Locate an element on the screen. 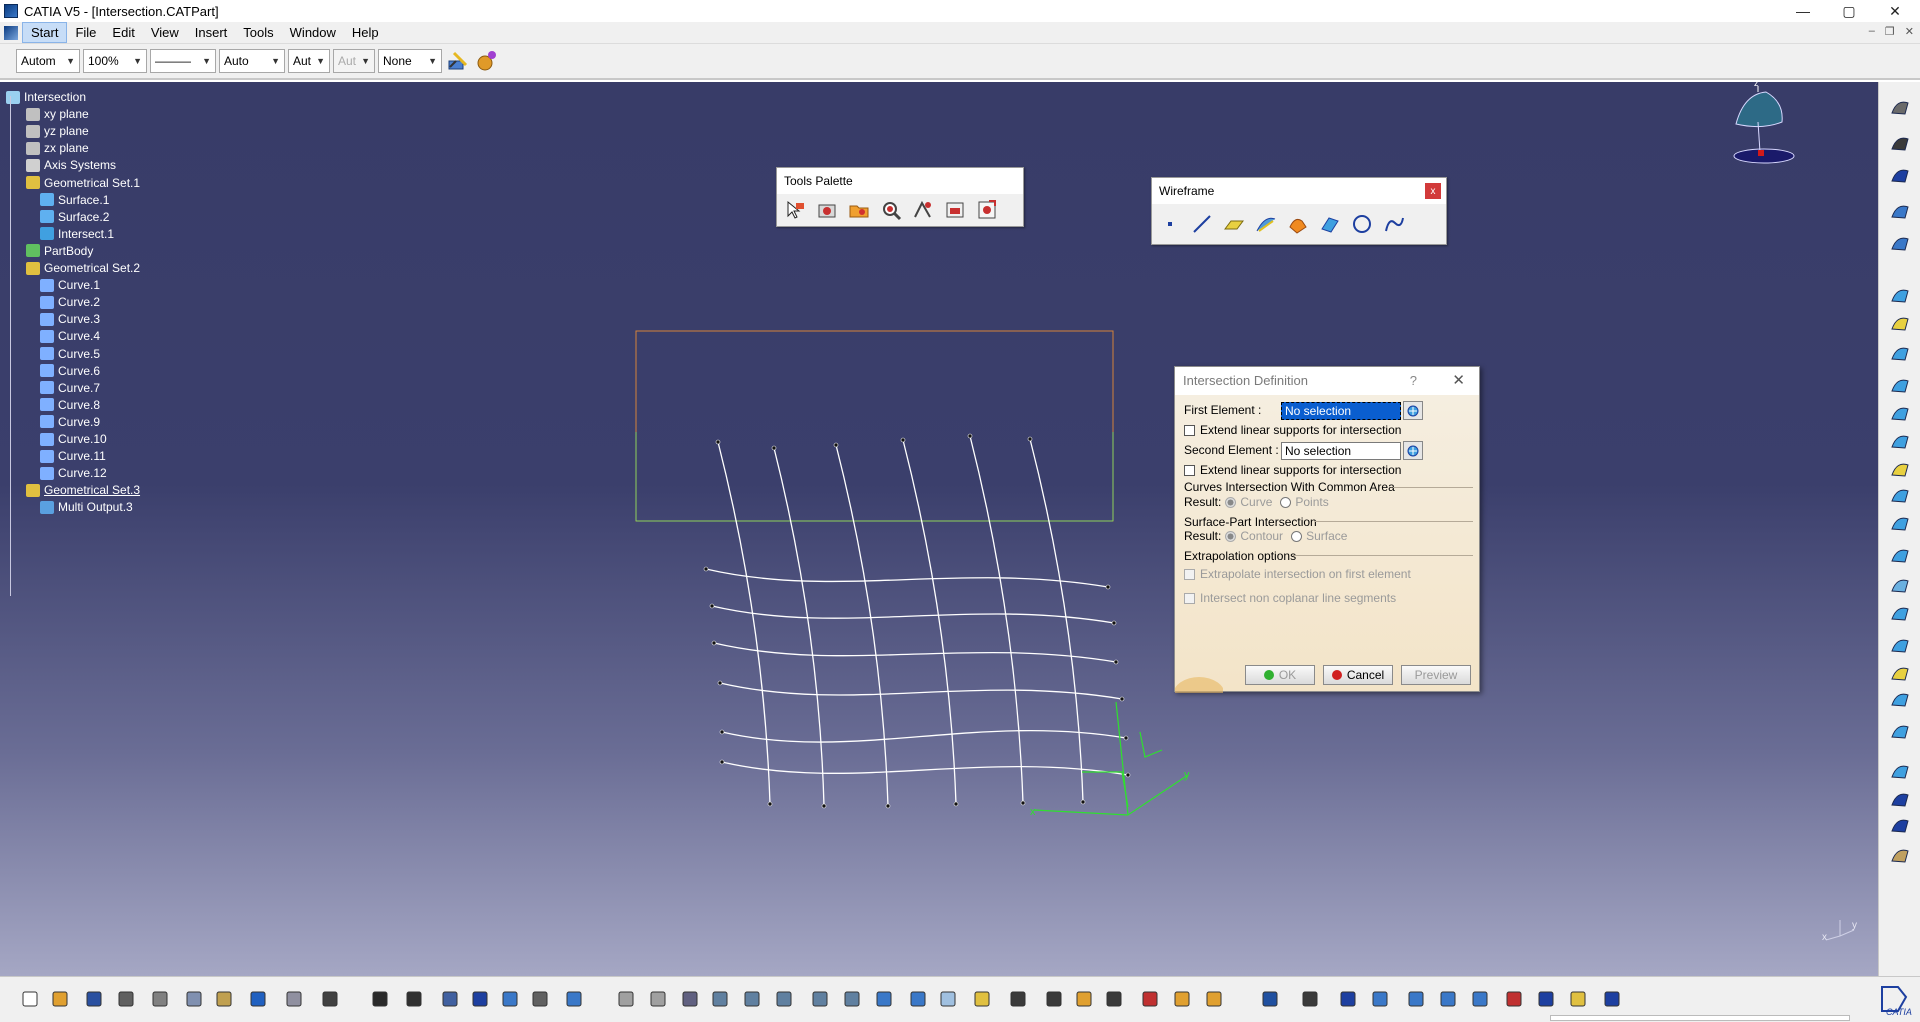 The width and height of the screenshot is (1920, 1022). fly-mode-icon is located at coordinates (658, 999).